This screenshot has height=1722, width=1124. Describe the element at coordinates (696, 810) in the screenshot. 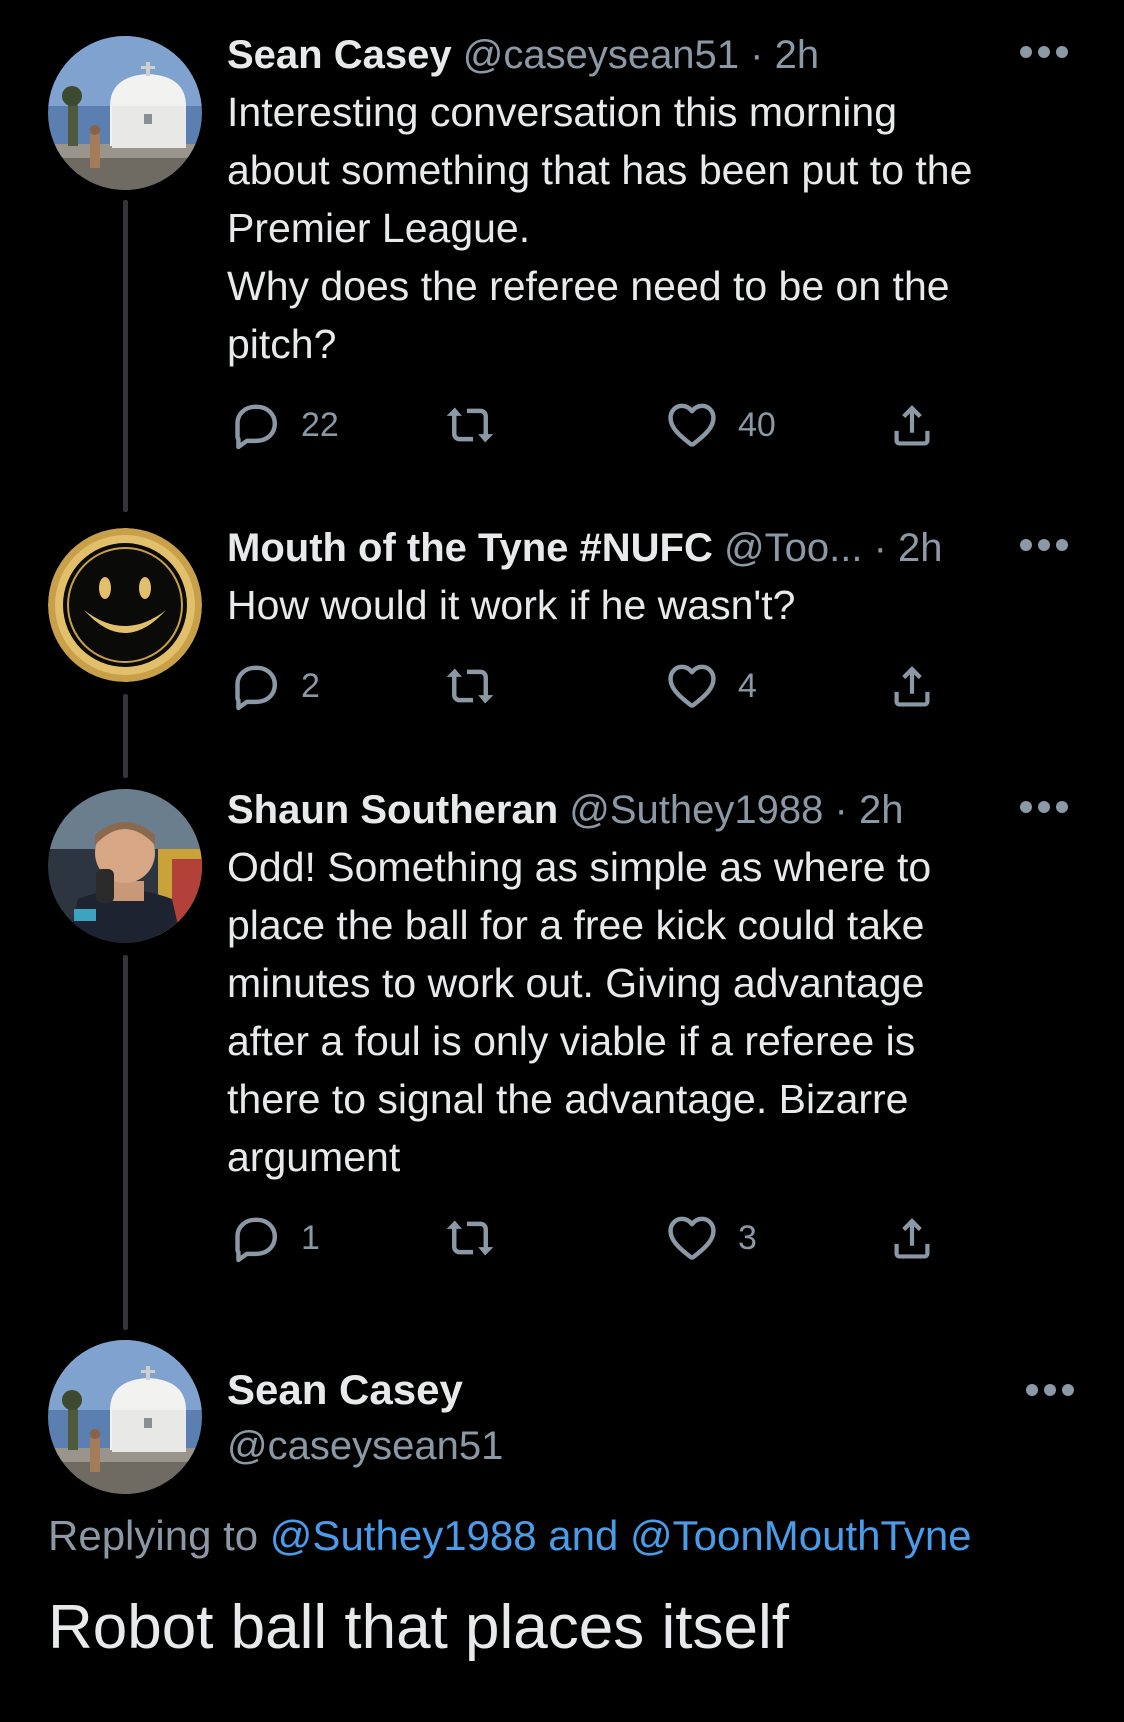

I see `author-handle: @Suthey1988` at that location.